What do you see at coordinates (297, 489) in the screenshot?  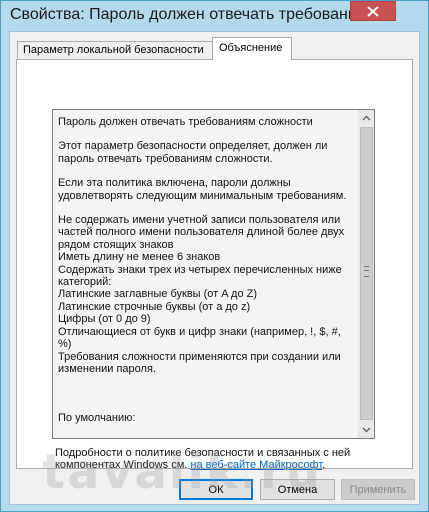 I see `cancel-button: Отмена` at bounding box center [297, 489].